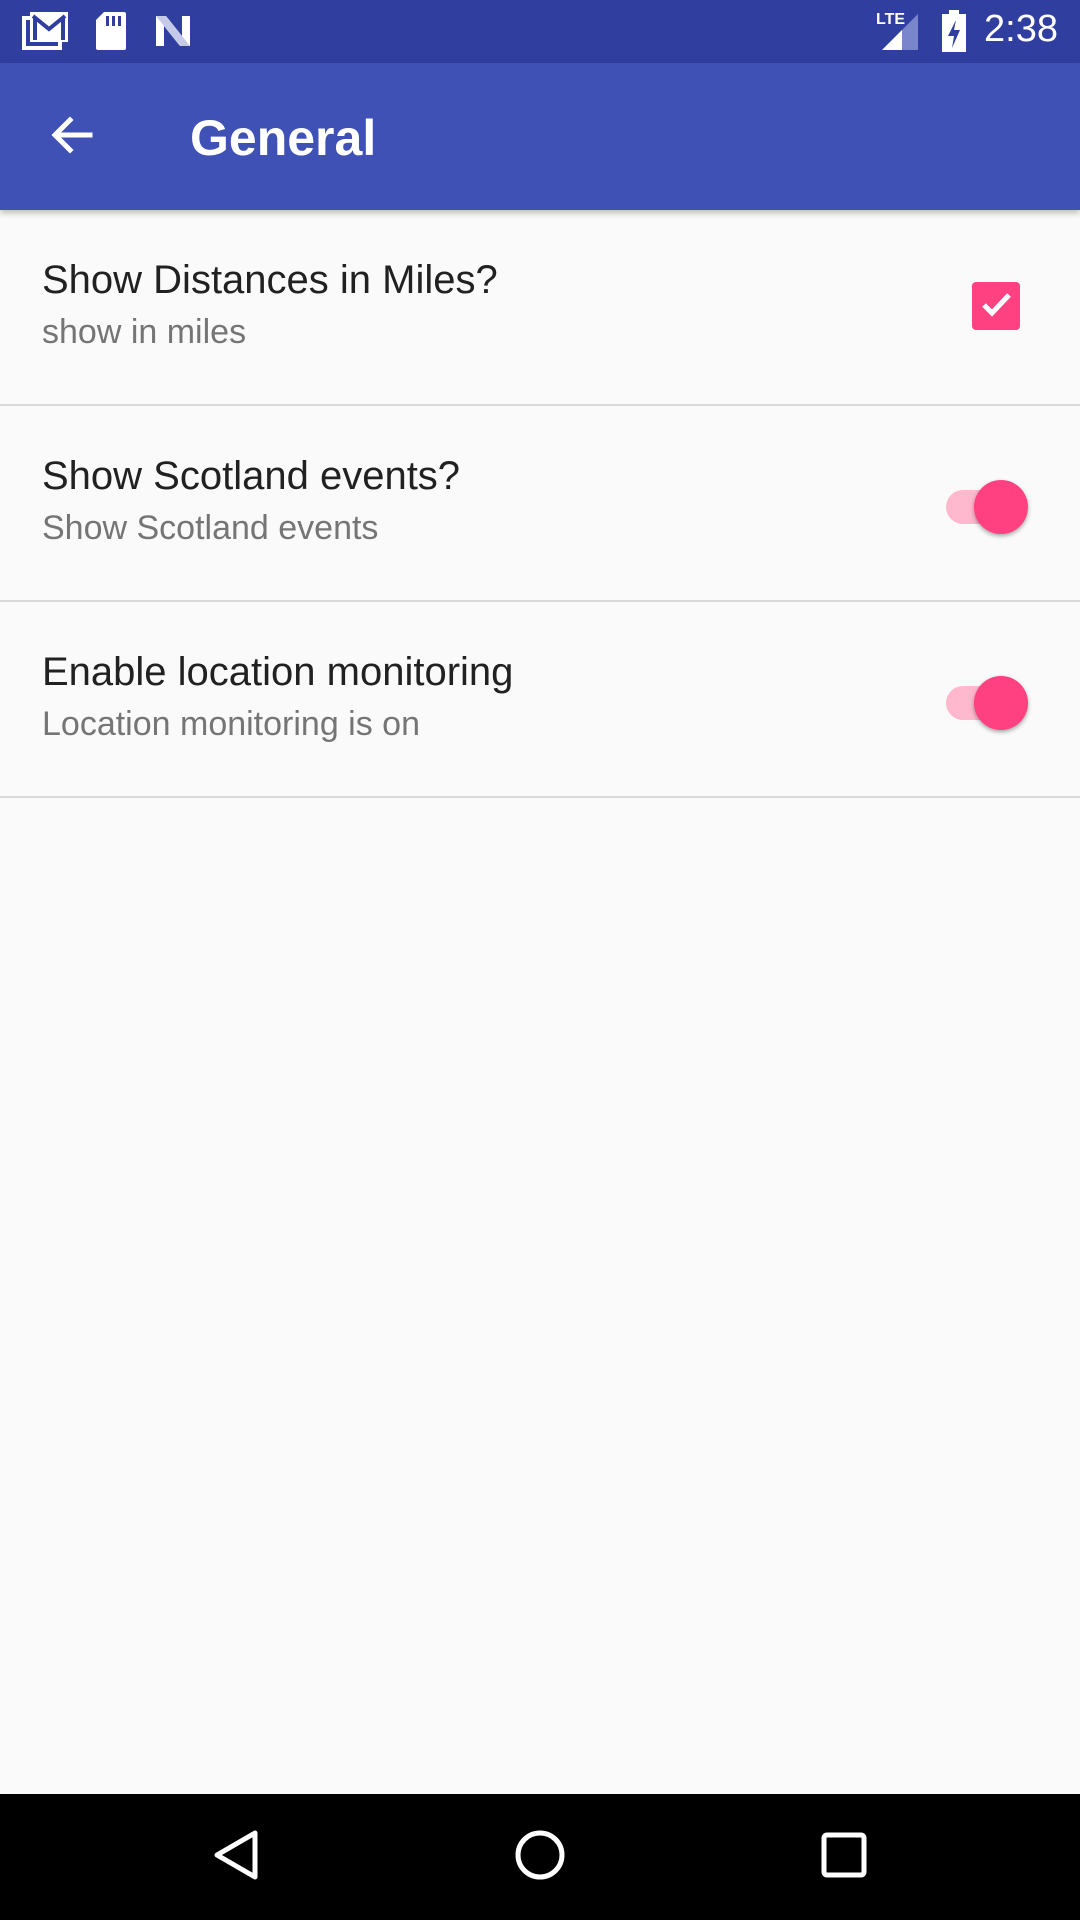 The height and width of the screenshot is (1920, 1080). I want to click on back-button, so click(72, 137).